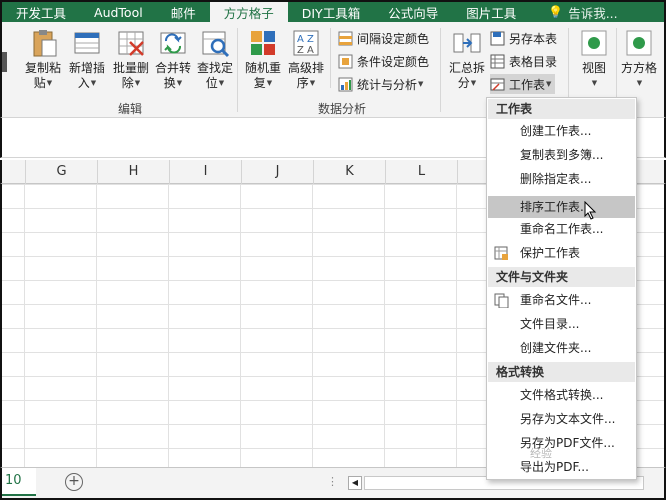 This screenshot has height=500, width=666. I want to click on mouse-cursor-icon, so click(591, 210).